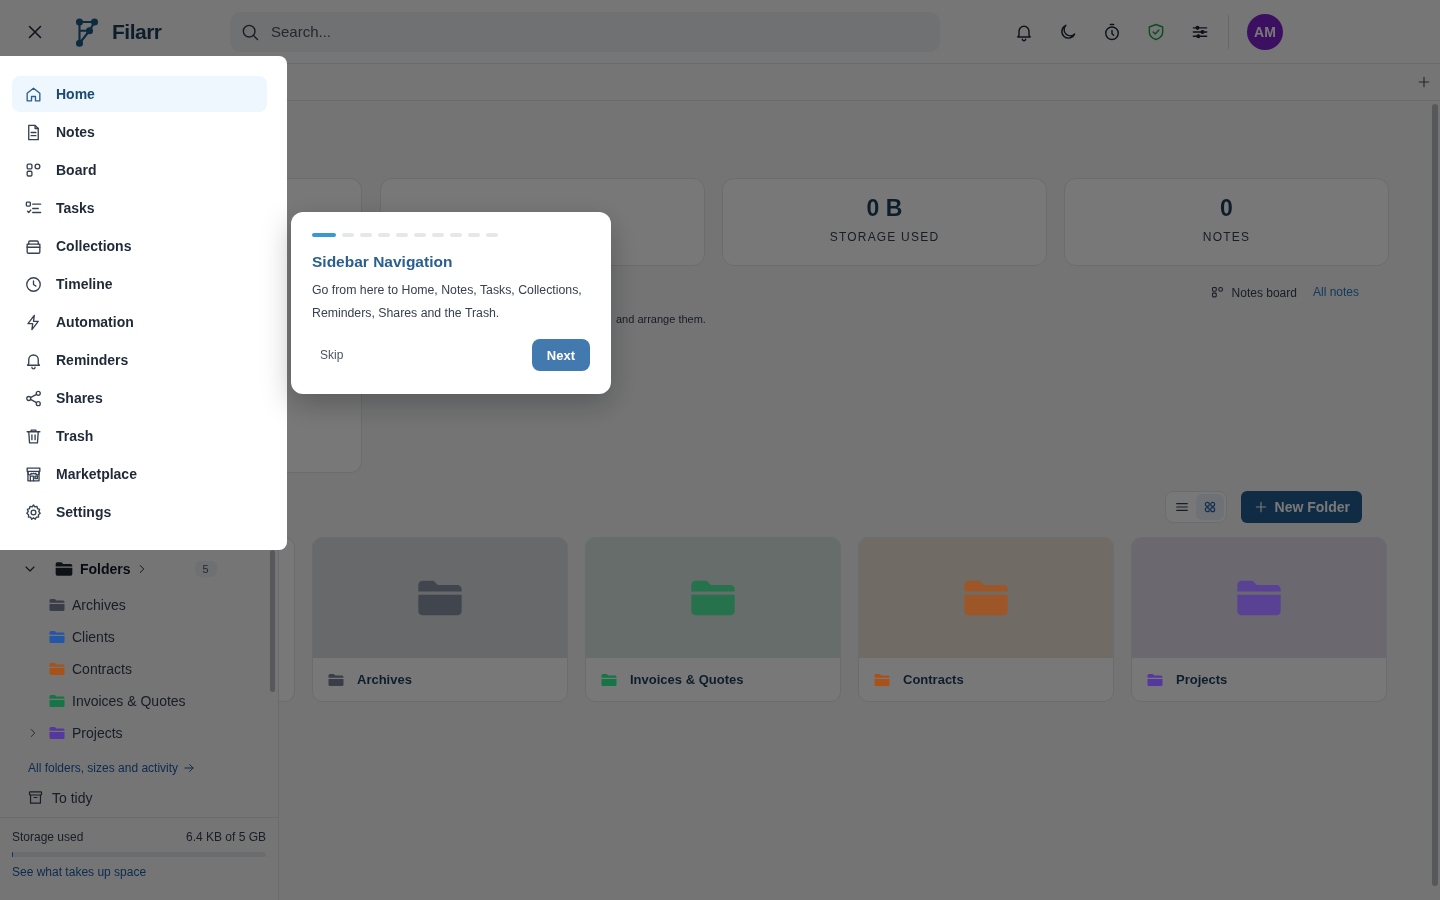 The height and width of the screenshot is (900, 1440). Describe the element at coordinates (33, 436) in the screenshot. I see `trash-icon` at that location.